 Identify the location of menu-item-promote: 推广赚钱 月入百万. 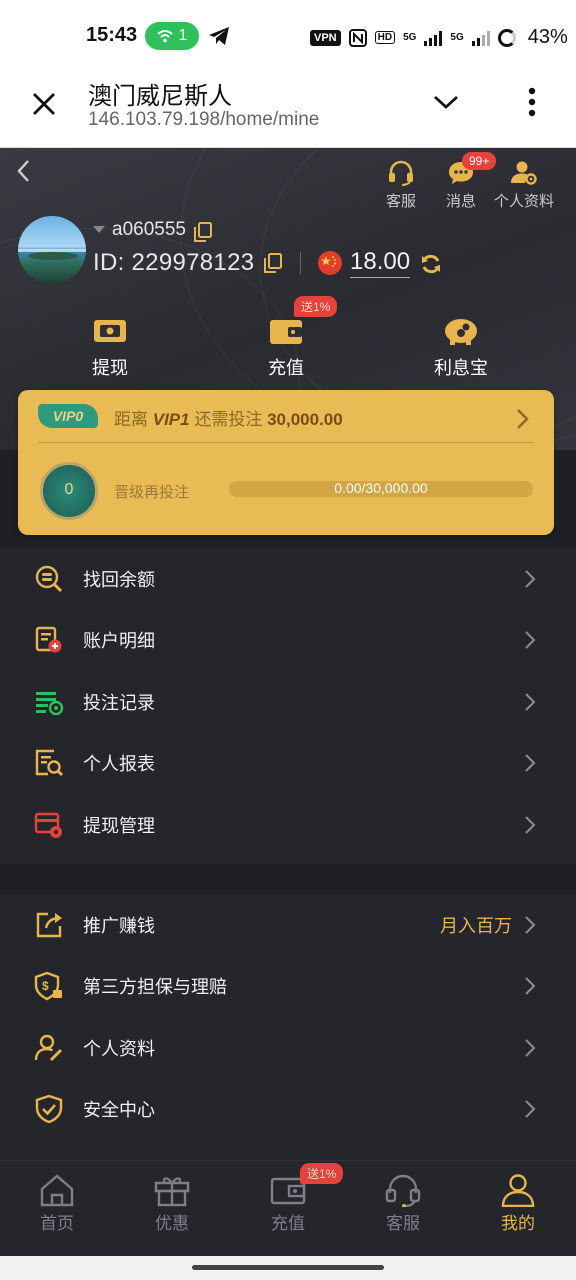
(288, 925).